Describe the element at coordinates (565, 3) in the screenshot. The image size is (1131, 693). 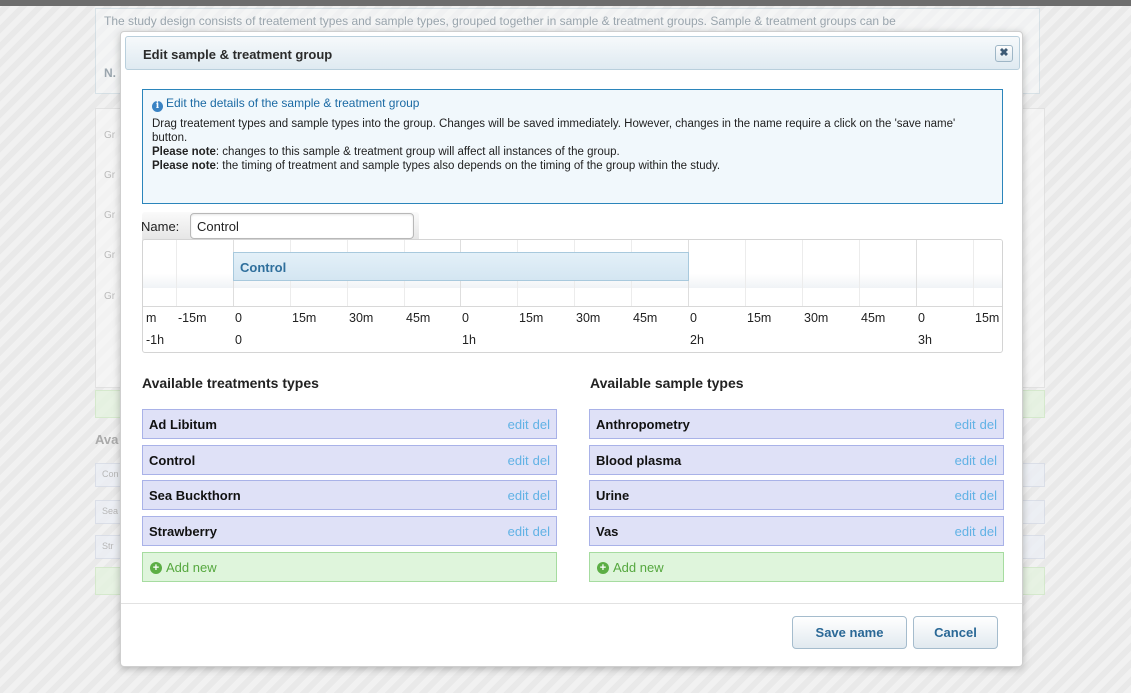
I see `top-bar` at that location.